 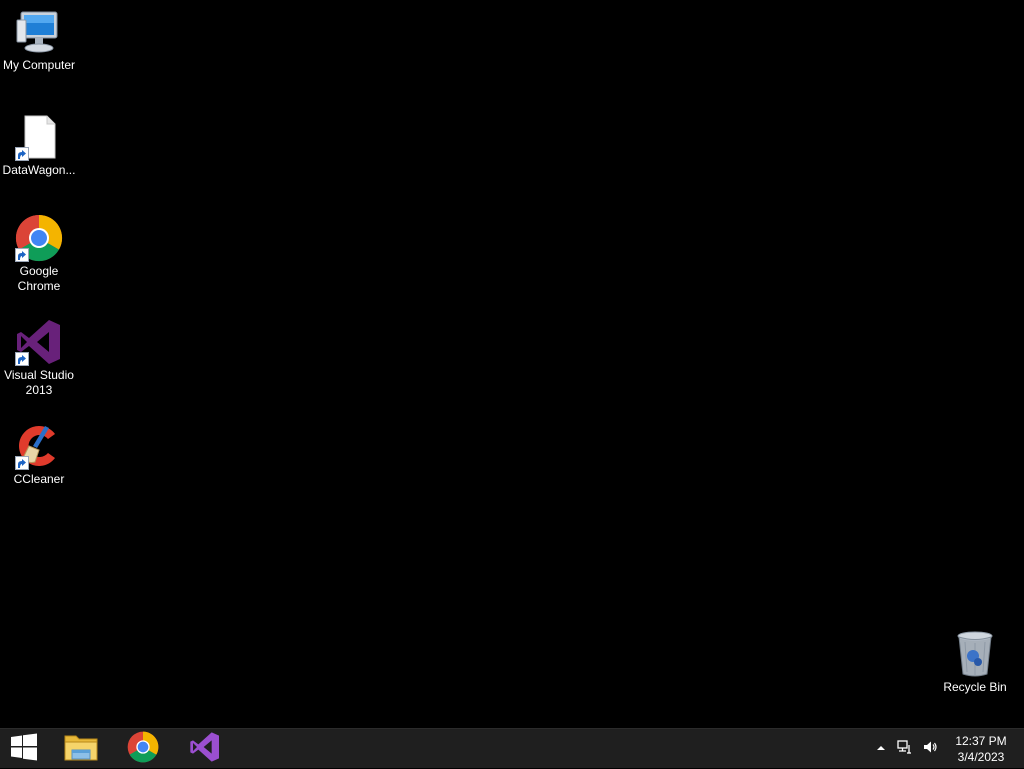 What do you see at coordinates (39, 382) in the screenshot?
I see `desktop-icon-label: Visual Studio 2013` at bounding box center [39, 382].